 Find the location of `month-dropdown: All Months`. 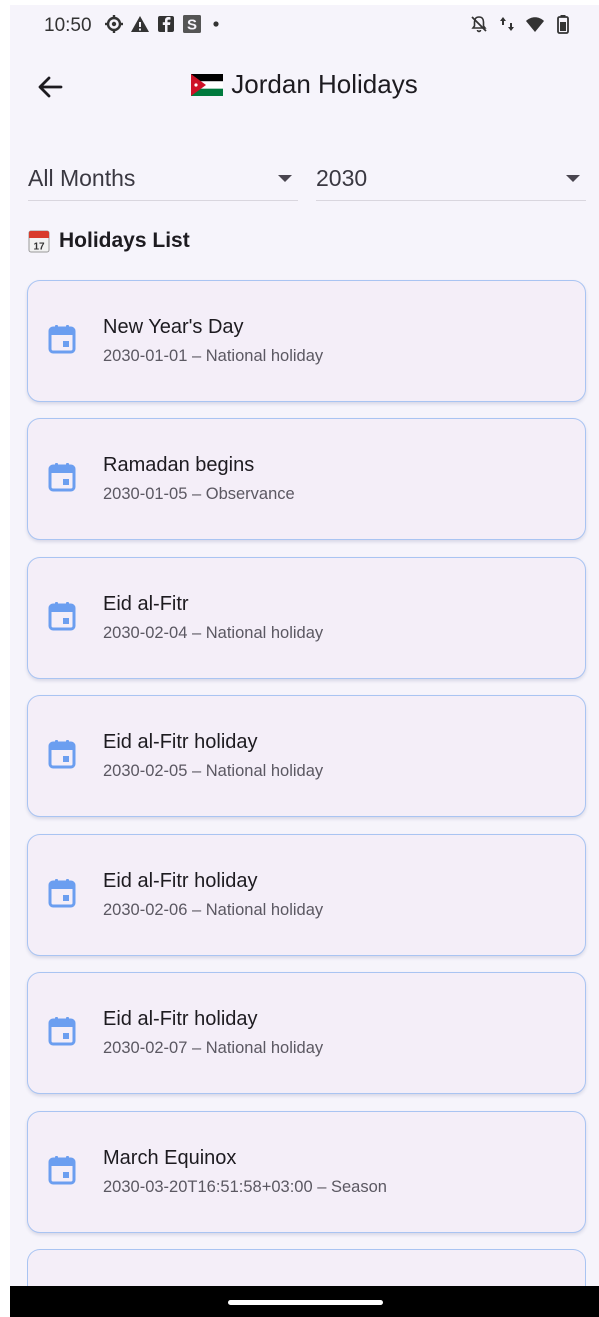

month-dropdown: All Months is located at coordinates (163, 178).